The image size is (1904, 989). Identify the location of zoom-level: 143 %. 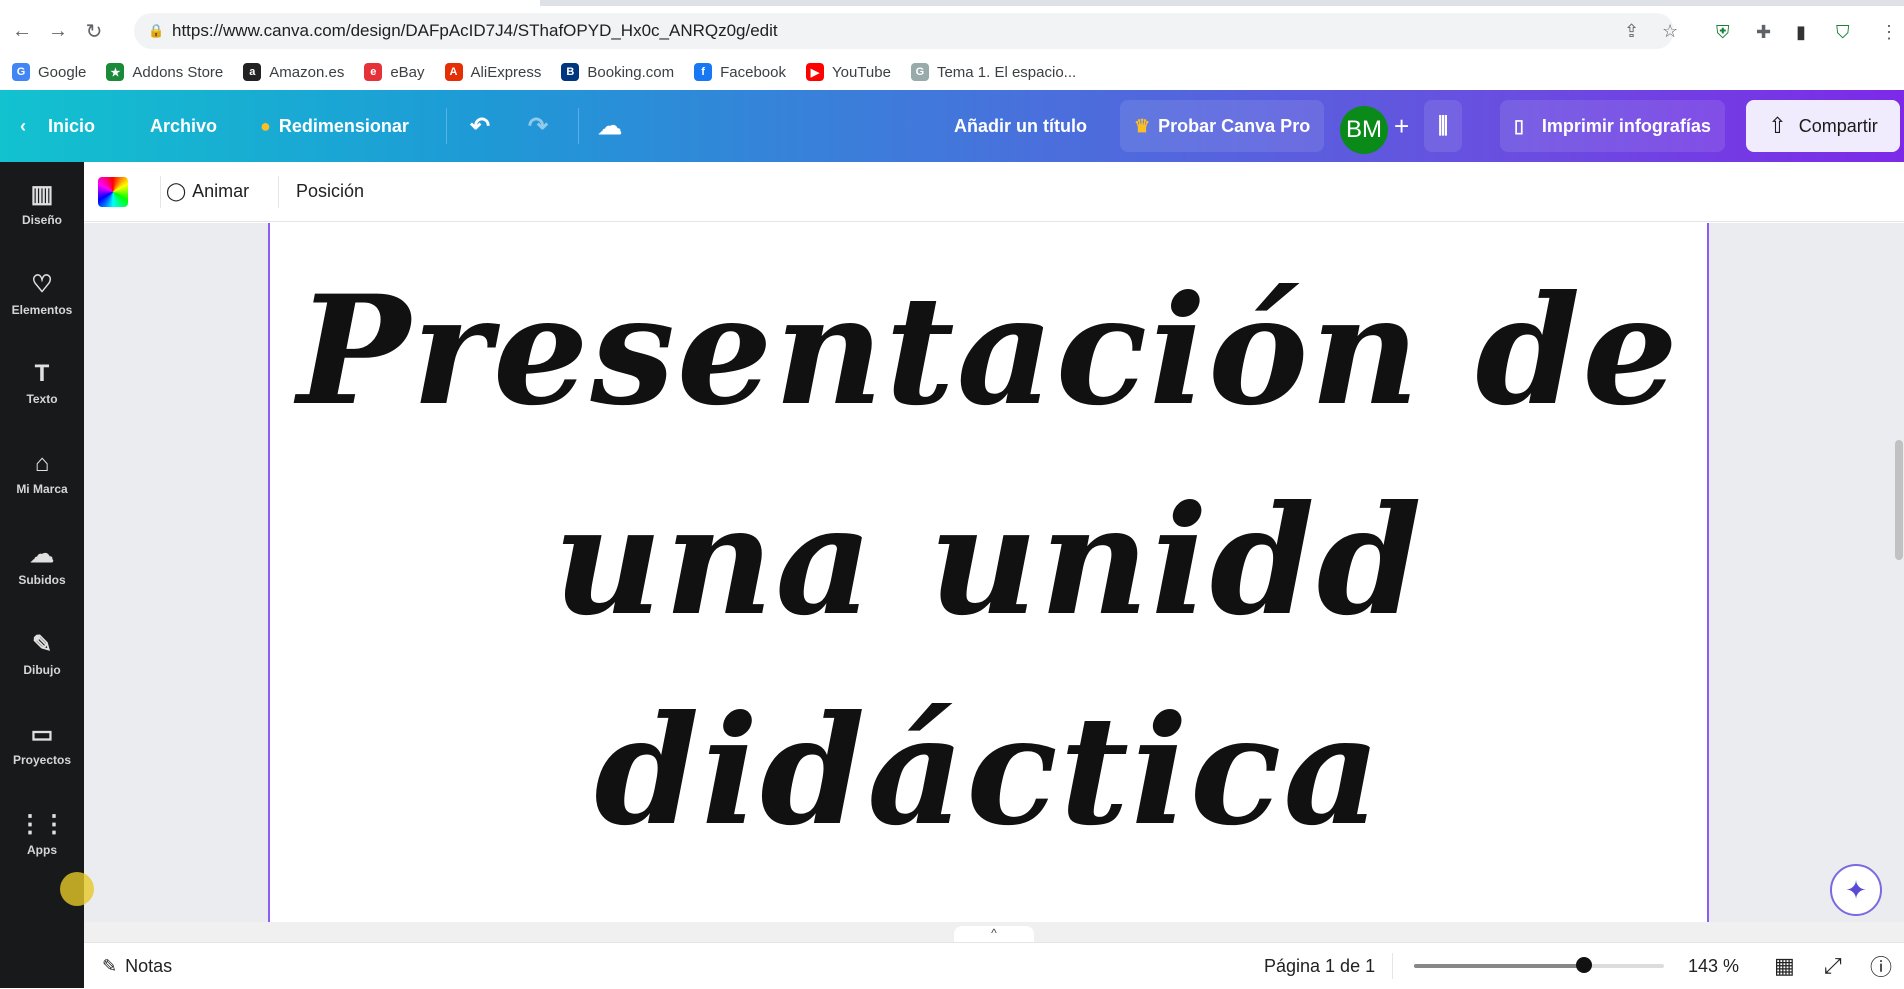
(1713, 966).